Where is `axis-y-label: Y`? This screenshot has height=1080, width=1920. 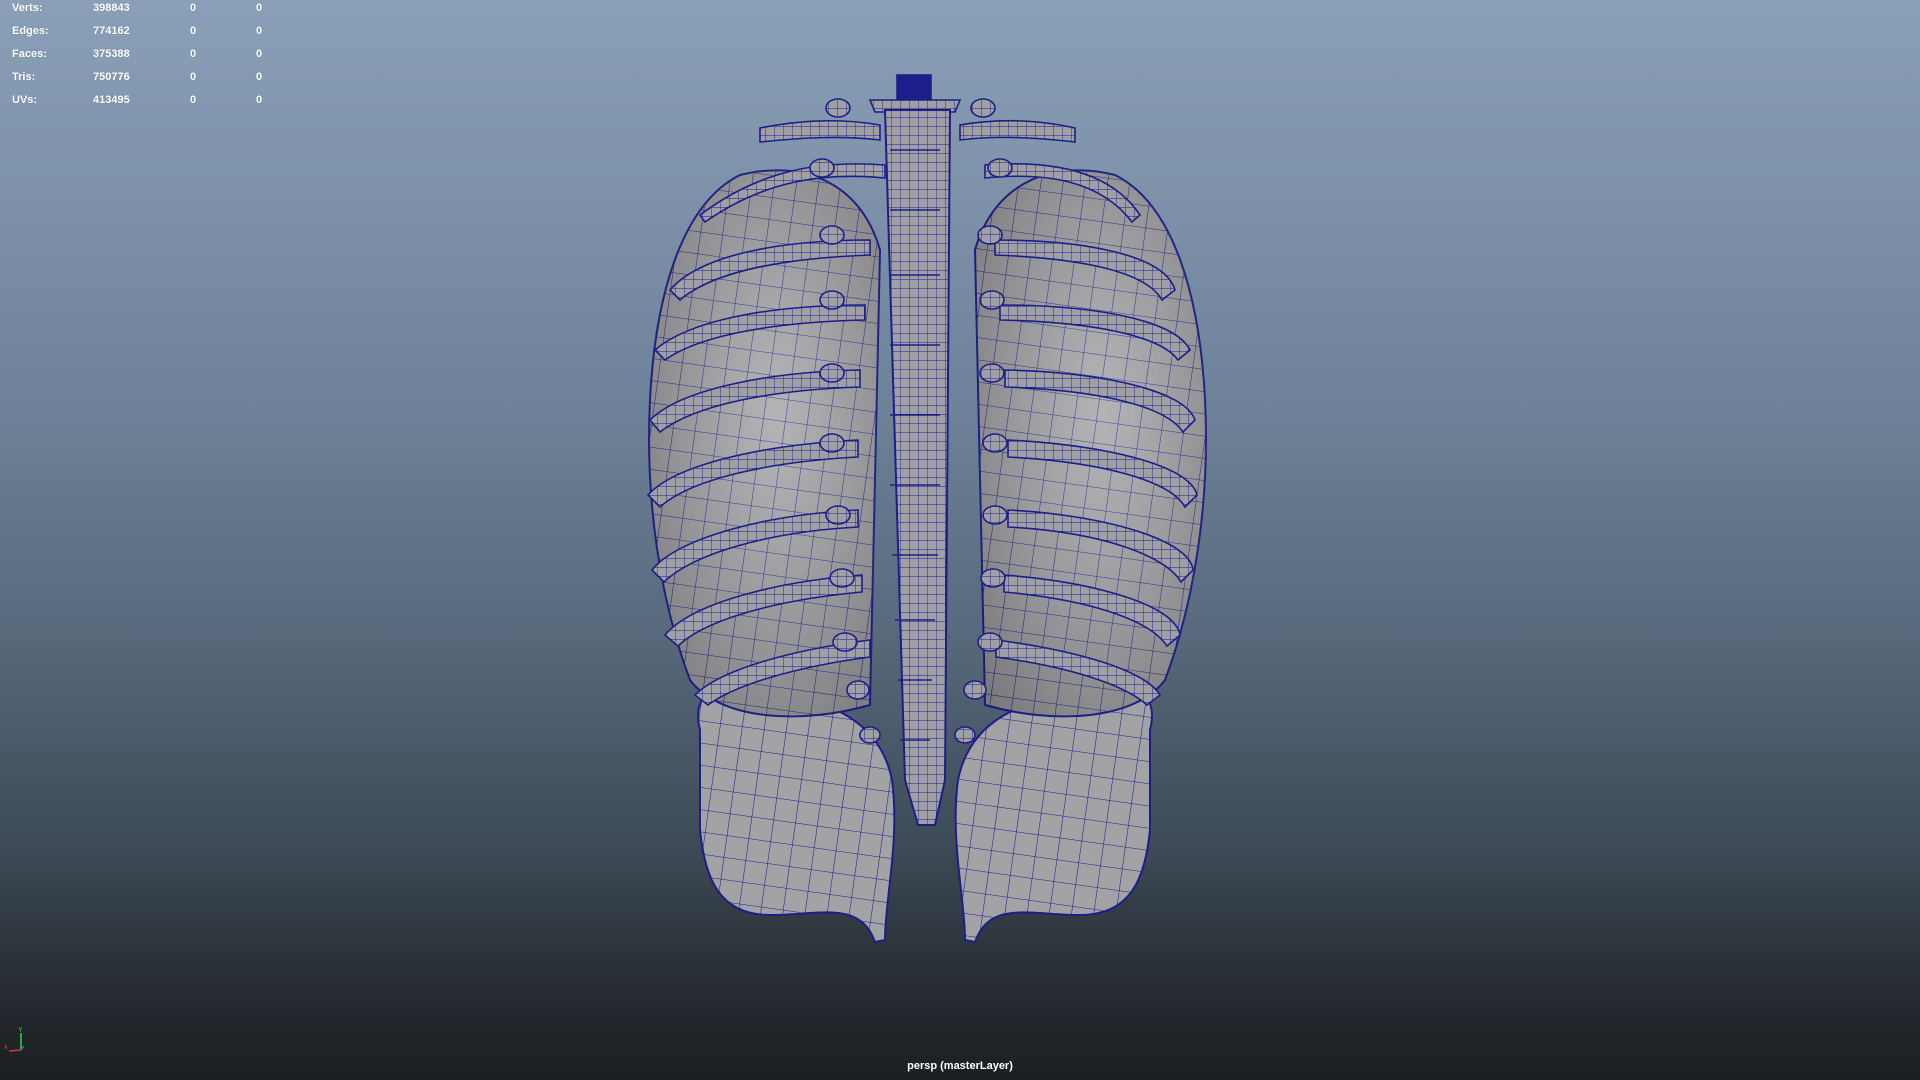
axis-y-label: Y is located at coordinates (20, 1030).